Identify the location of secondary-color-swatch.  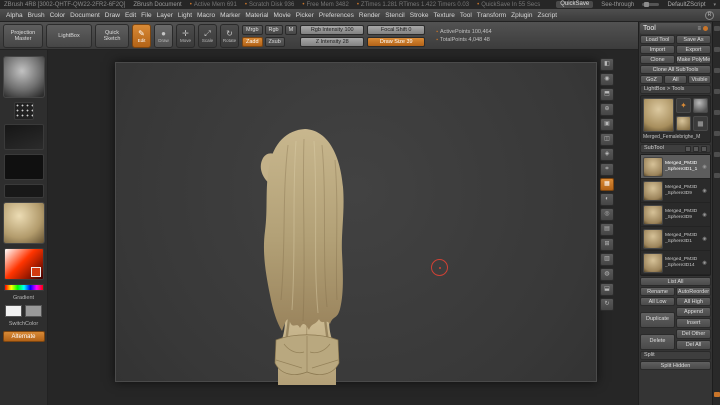
(33, 311).